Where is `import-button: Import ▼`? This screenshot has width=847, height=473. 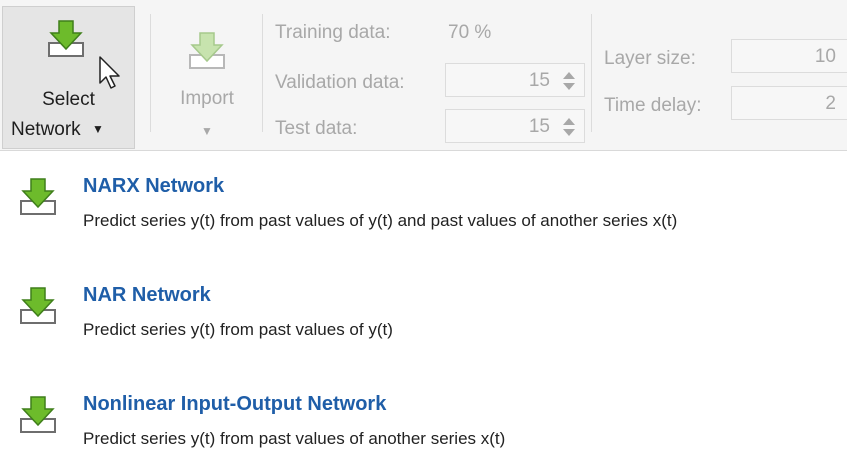 import-button: Import ▼ is located at coordinates (207, 77).